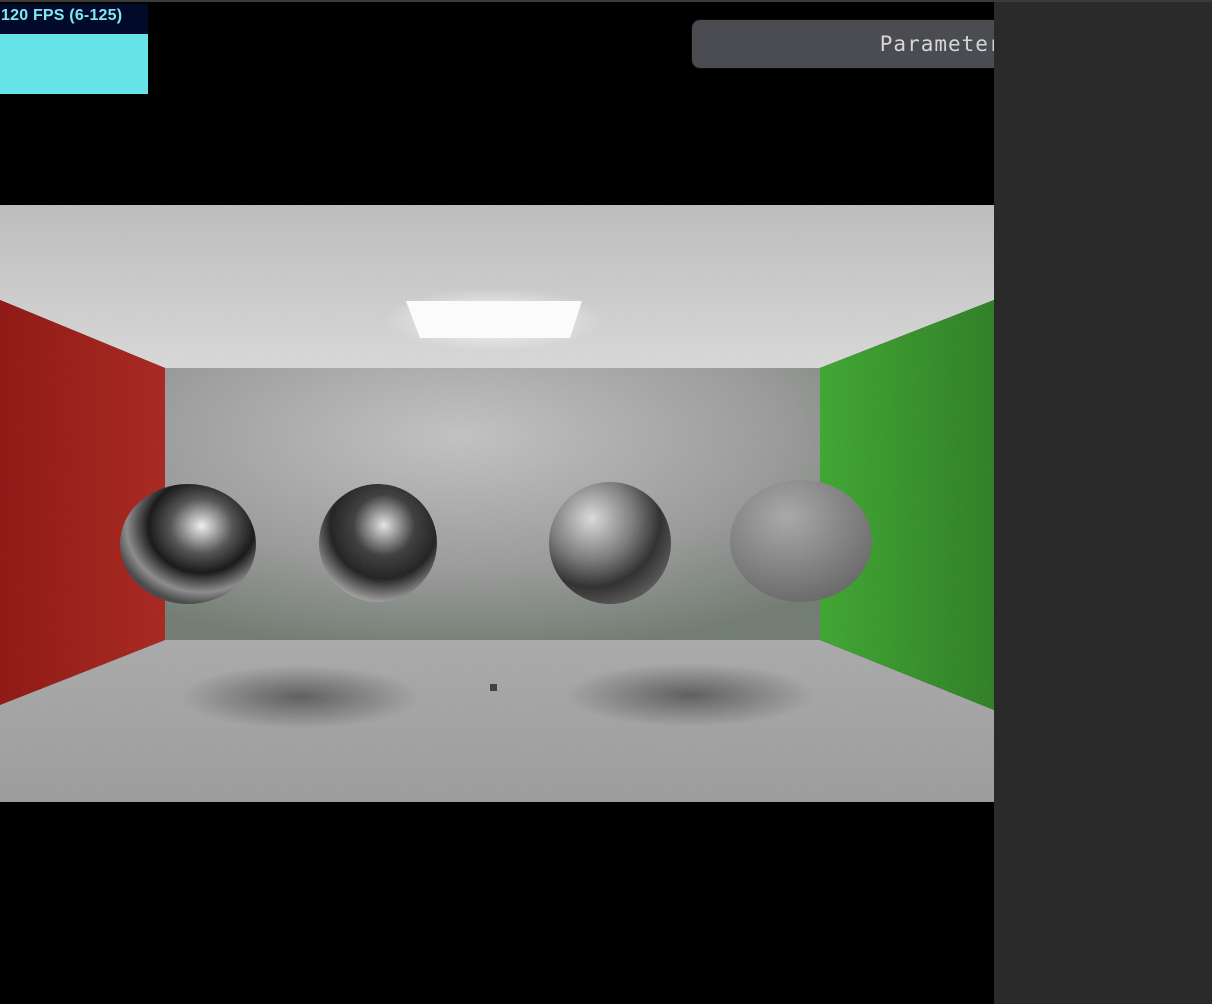 The image size is (1212, 1004). Describe the element at coordinates (936, 44) in the screenshot. I see `parameters-title: Parameters` at that location.